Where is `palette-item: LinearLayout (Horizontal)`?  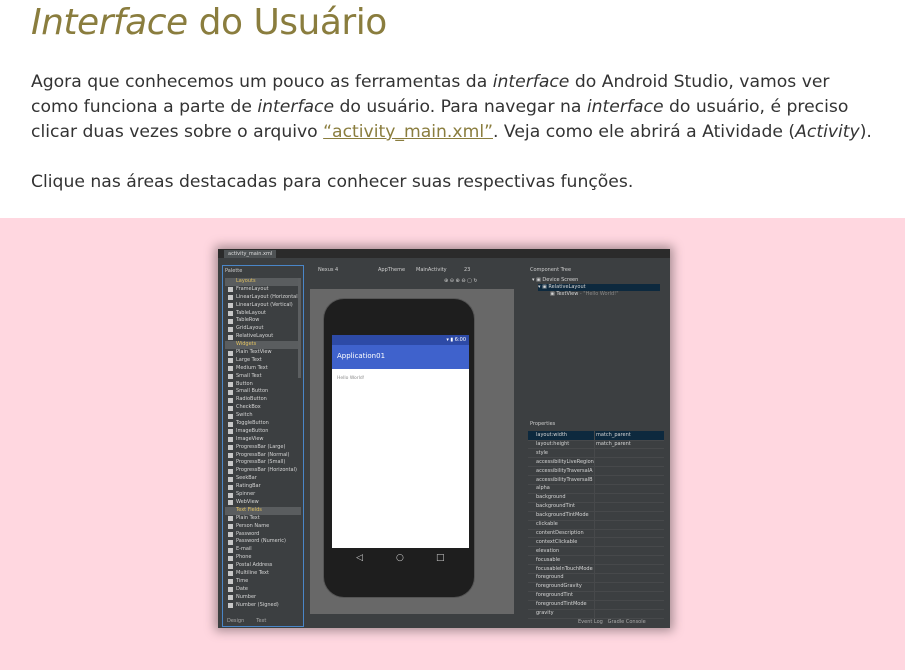
palette-item: LinearLayout (Horizontal) is located at coordinates (263, 298).